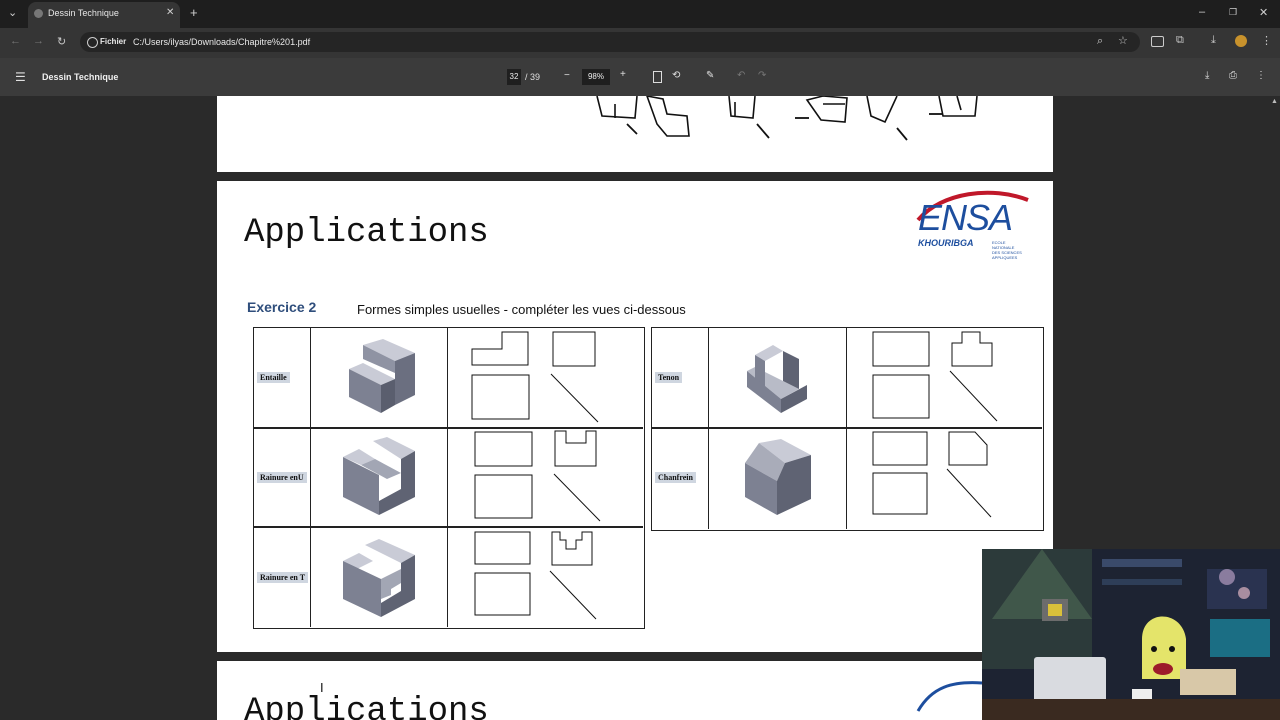 This screenshot has width=1280, height=720. I want to click on redo-icon: ↷, so click(762, 75).